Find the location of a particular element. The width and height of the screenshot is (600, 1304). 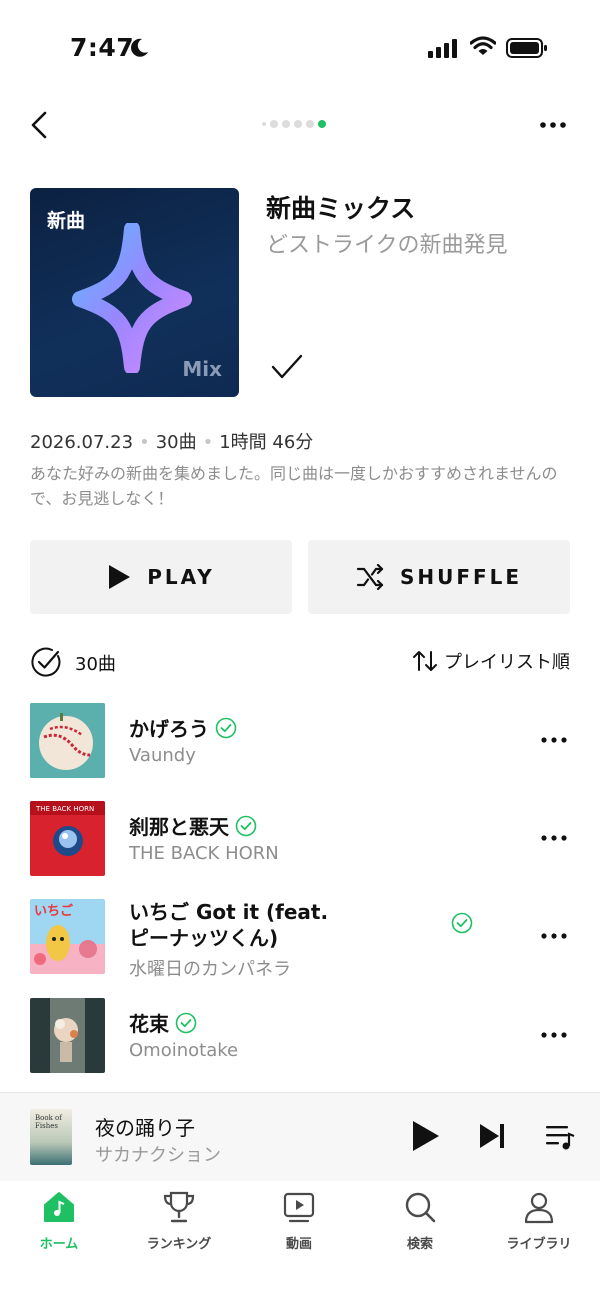

play-button-label: PLAY is located at coordinates (181, 577).